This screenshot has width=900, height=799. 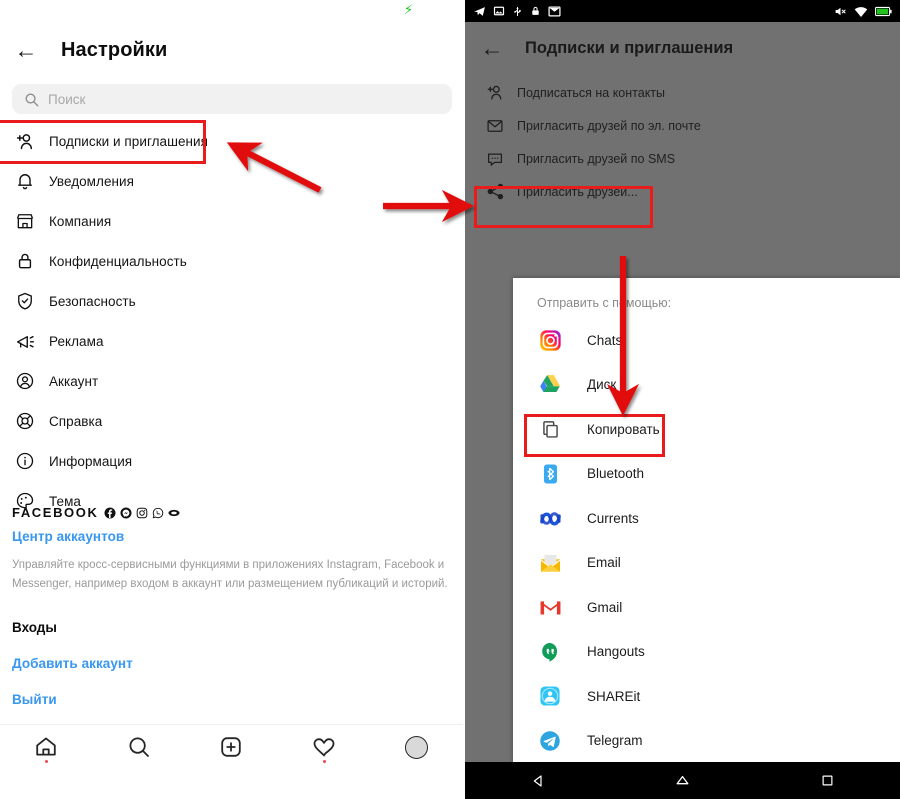 I want to click on share-target-hangouts: Hangouts, so click(x=706, y=652).